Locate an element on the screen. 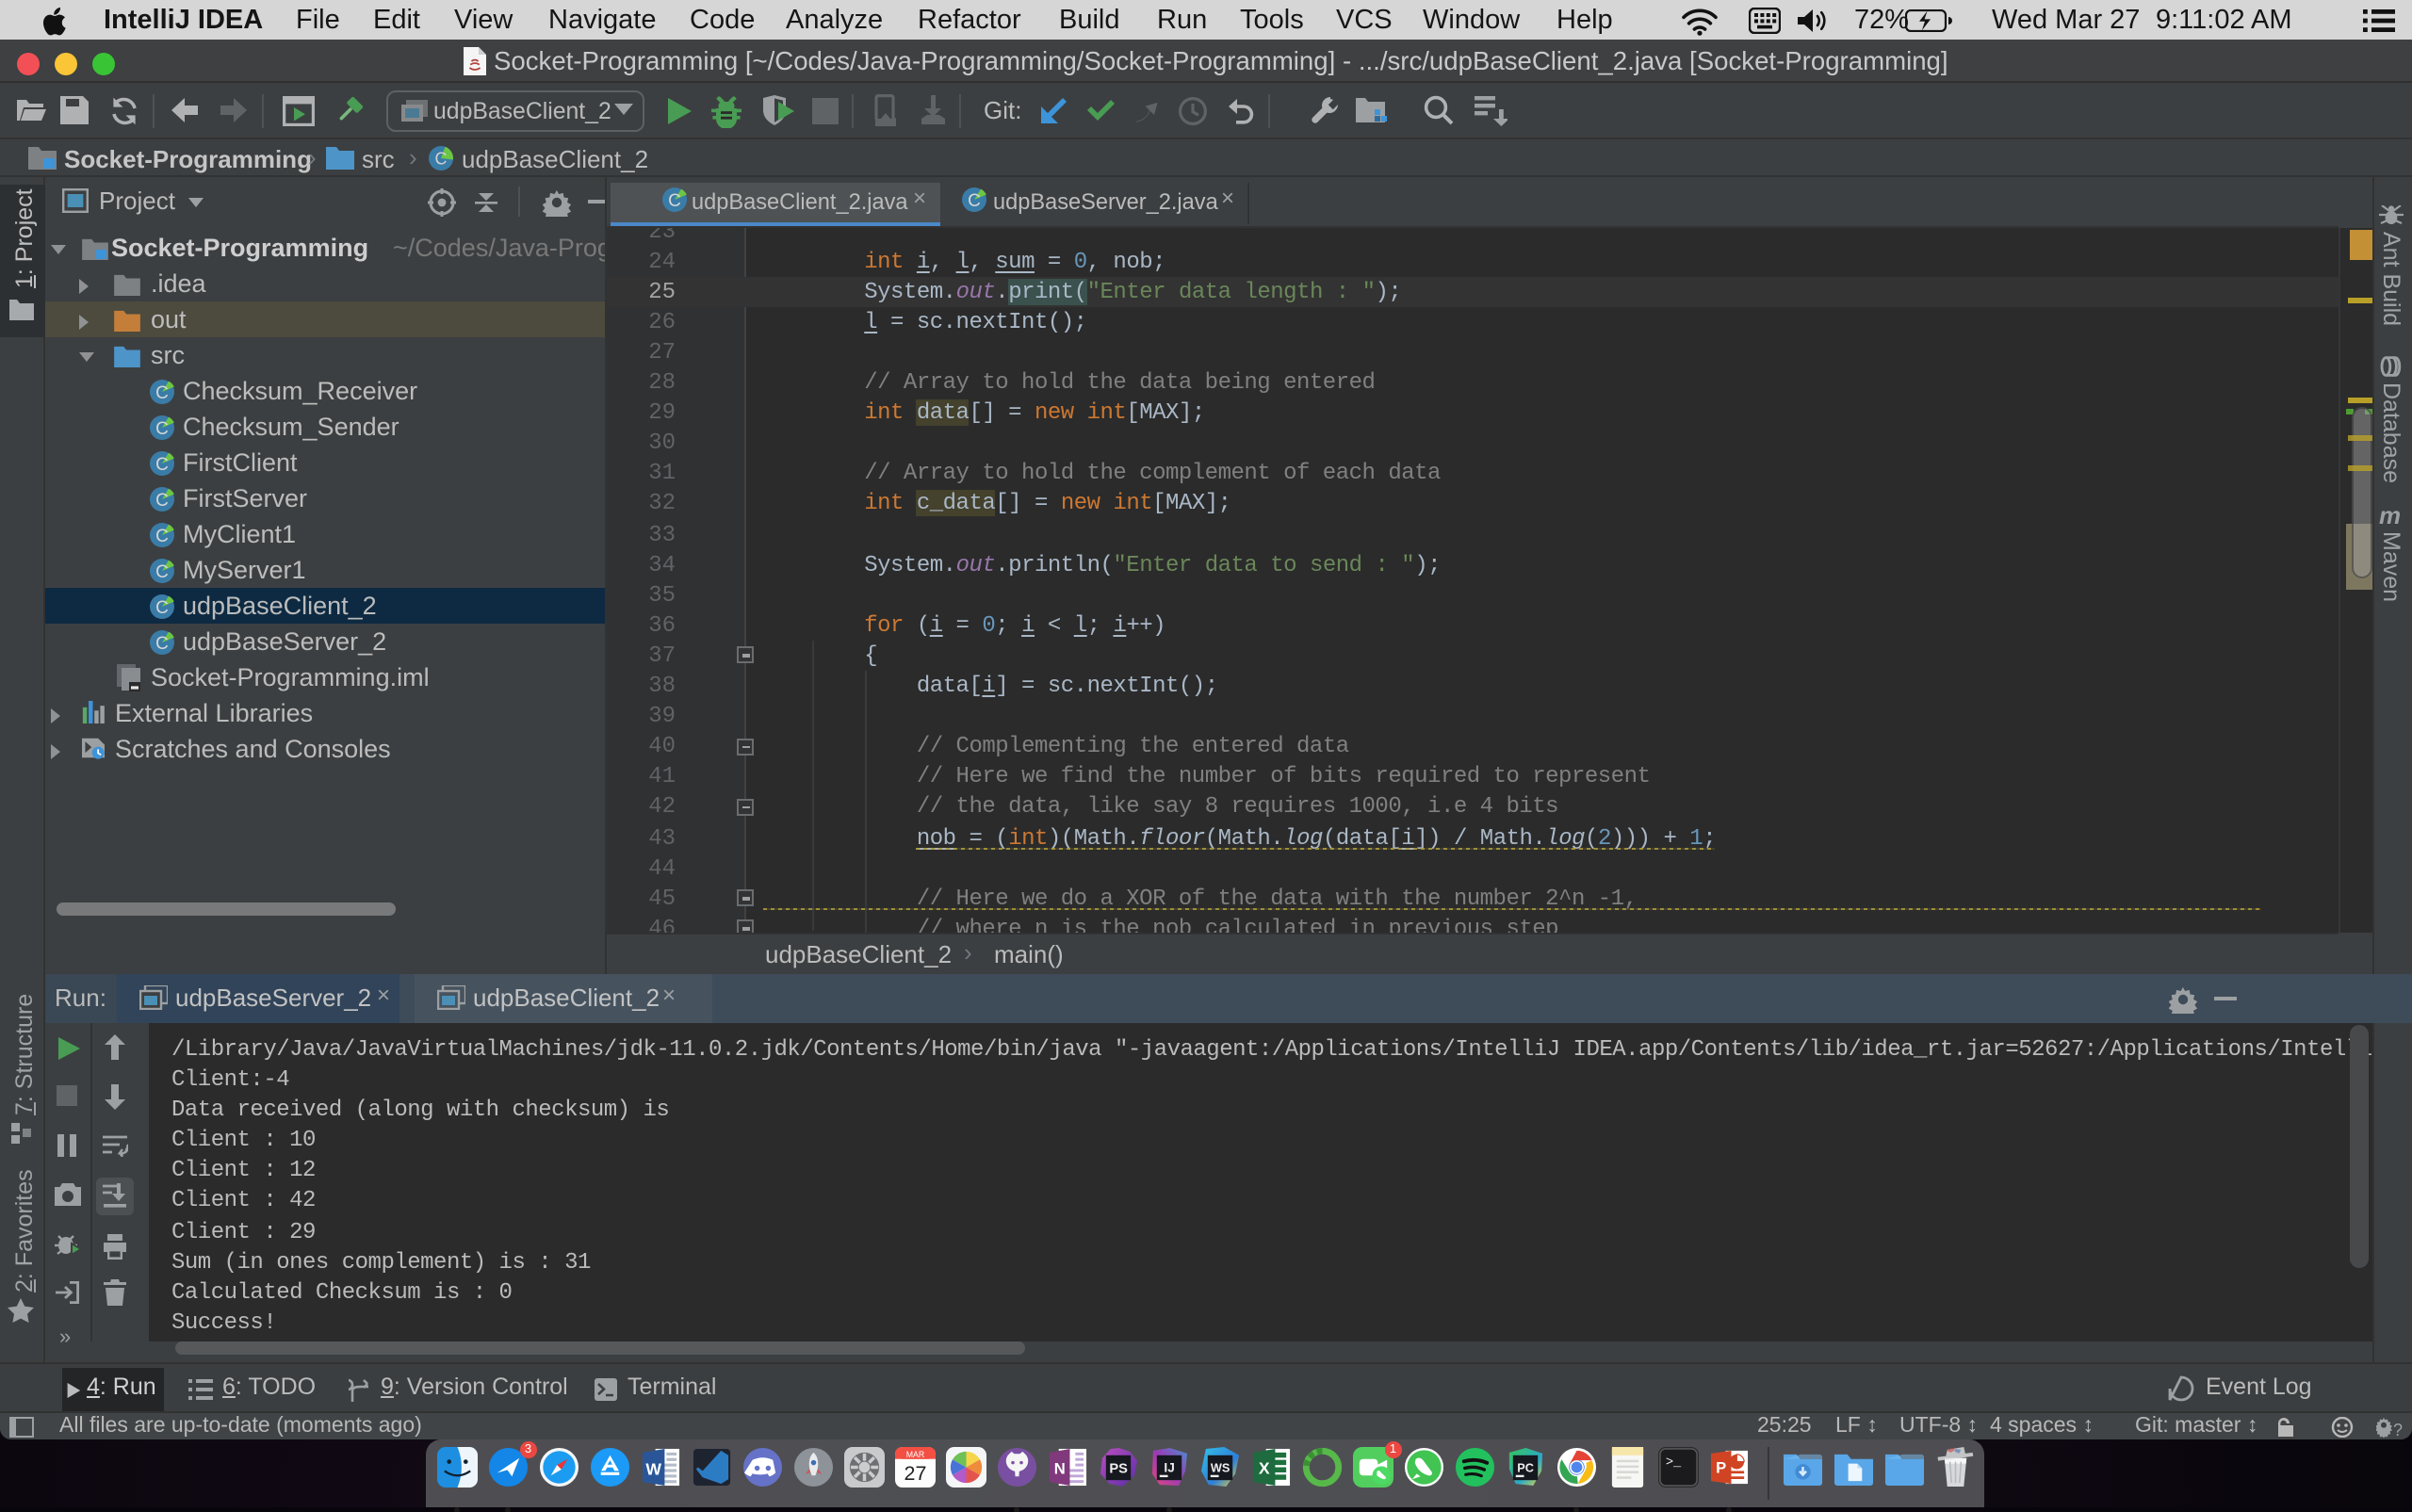  svg-text: P is located at coordinates (1722, 1467).